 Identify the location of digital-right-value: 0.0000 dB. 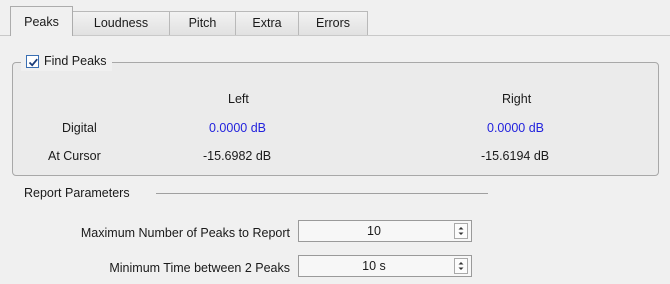
(515, 128).